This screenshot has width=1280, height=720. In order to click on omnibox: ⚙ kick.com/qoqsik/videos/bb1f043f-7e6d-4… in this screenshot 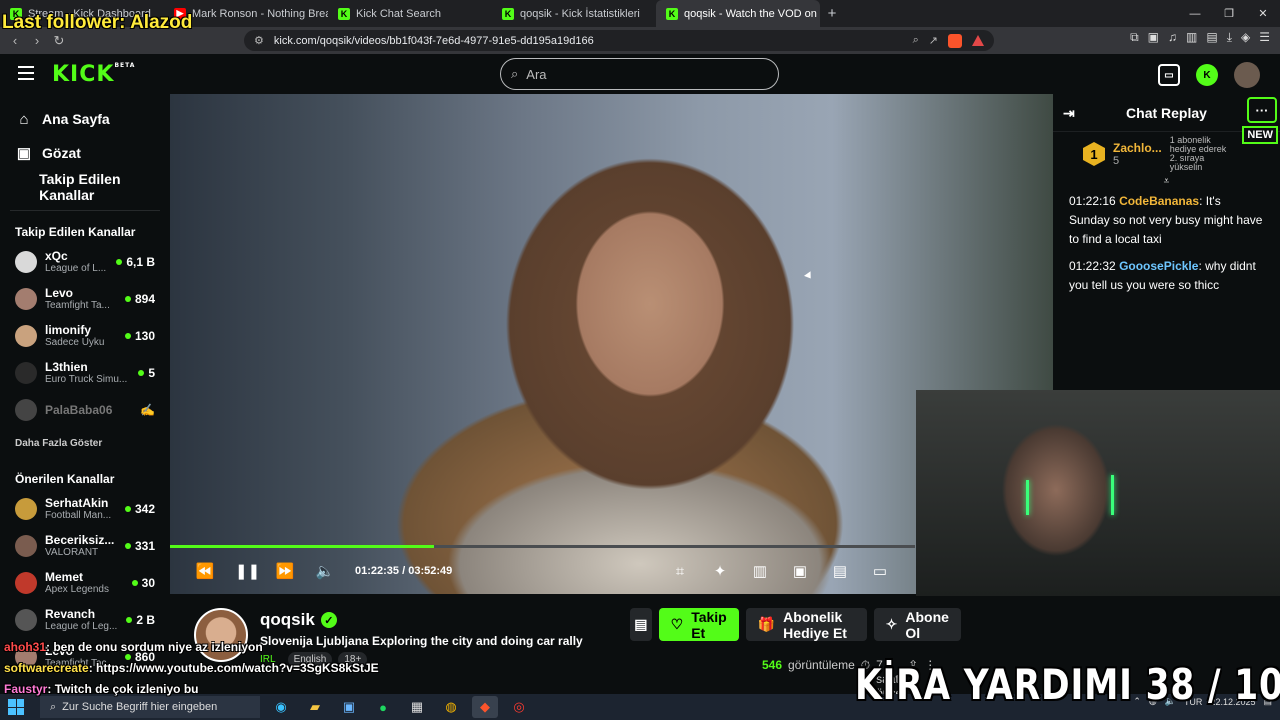, I will do `click(619, 40)`.